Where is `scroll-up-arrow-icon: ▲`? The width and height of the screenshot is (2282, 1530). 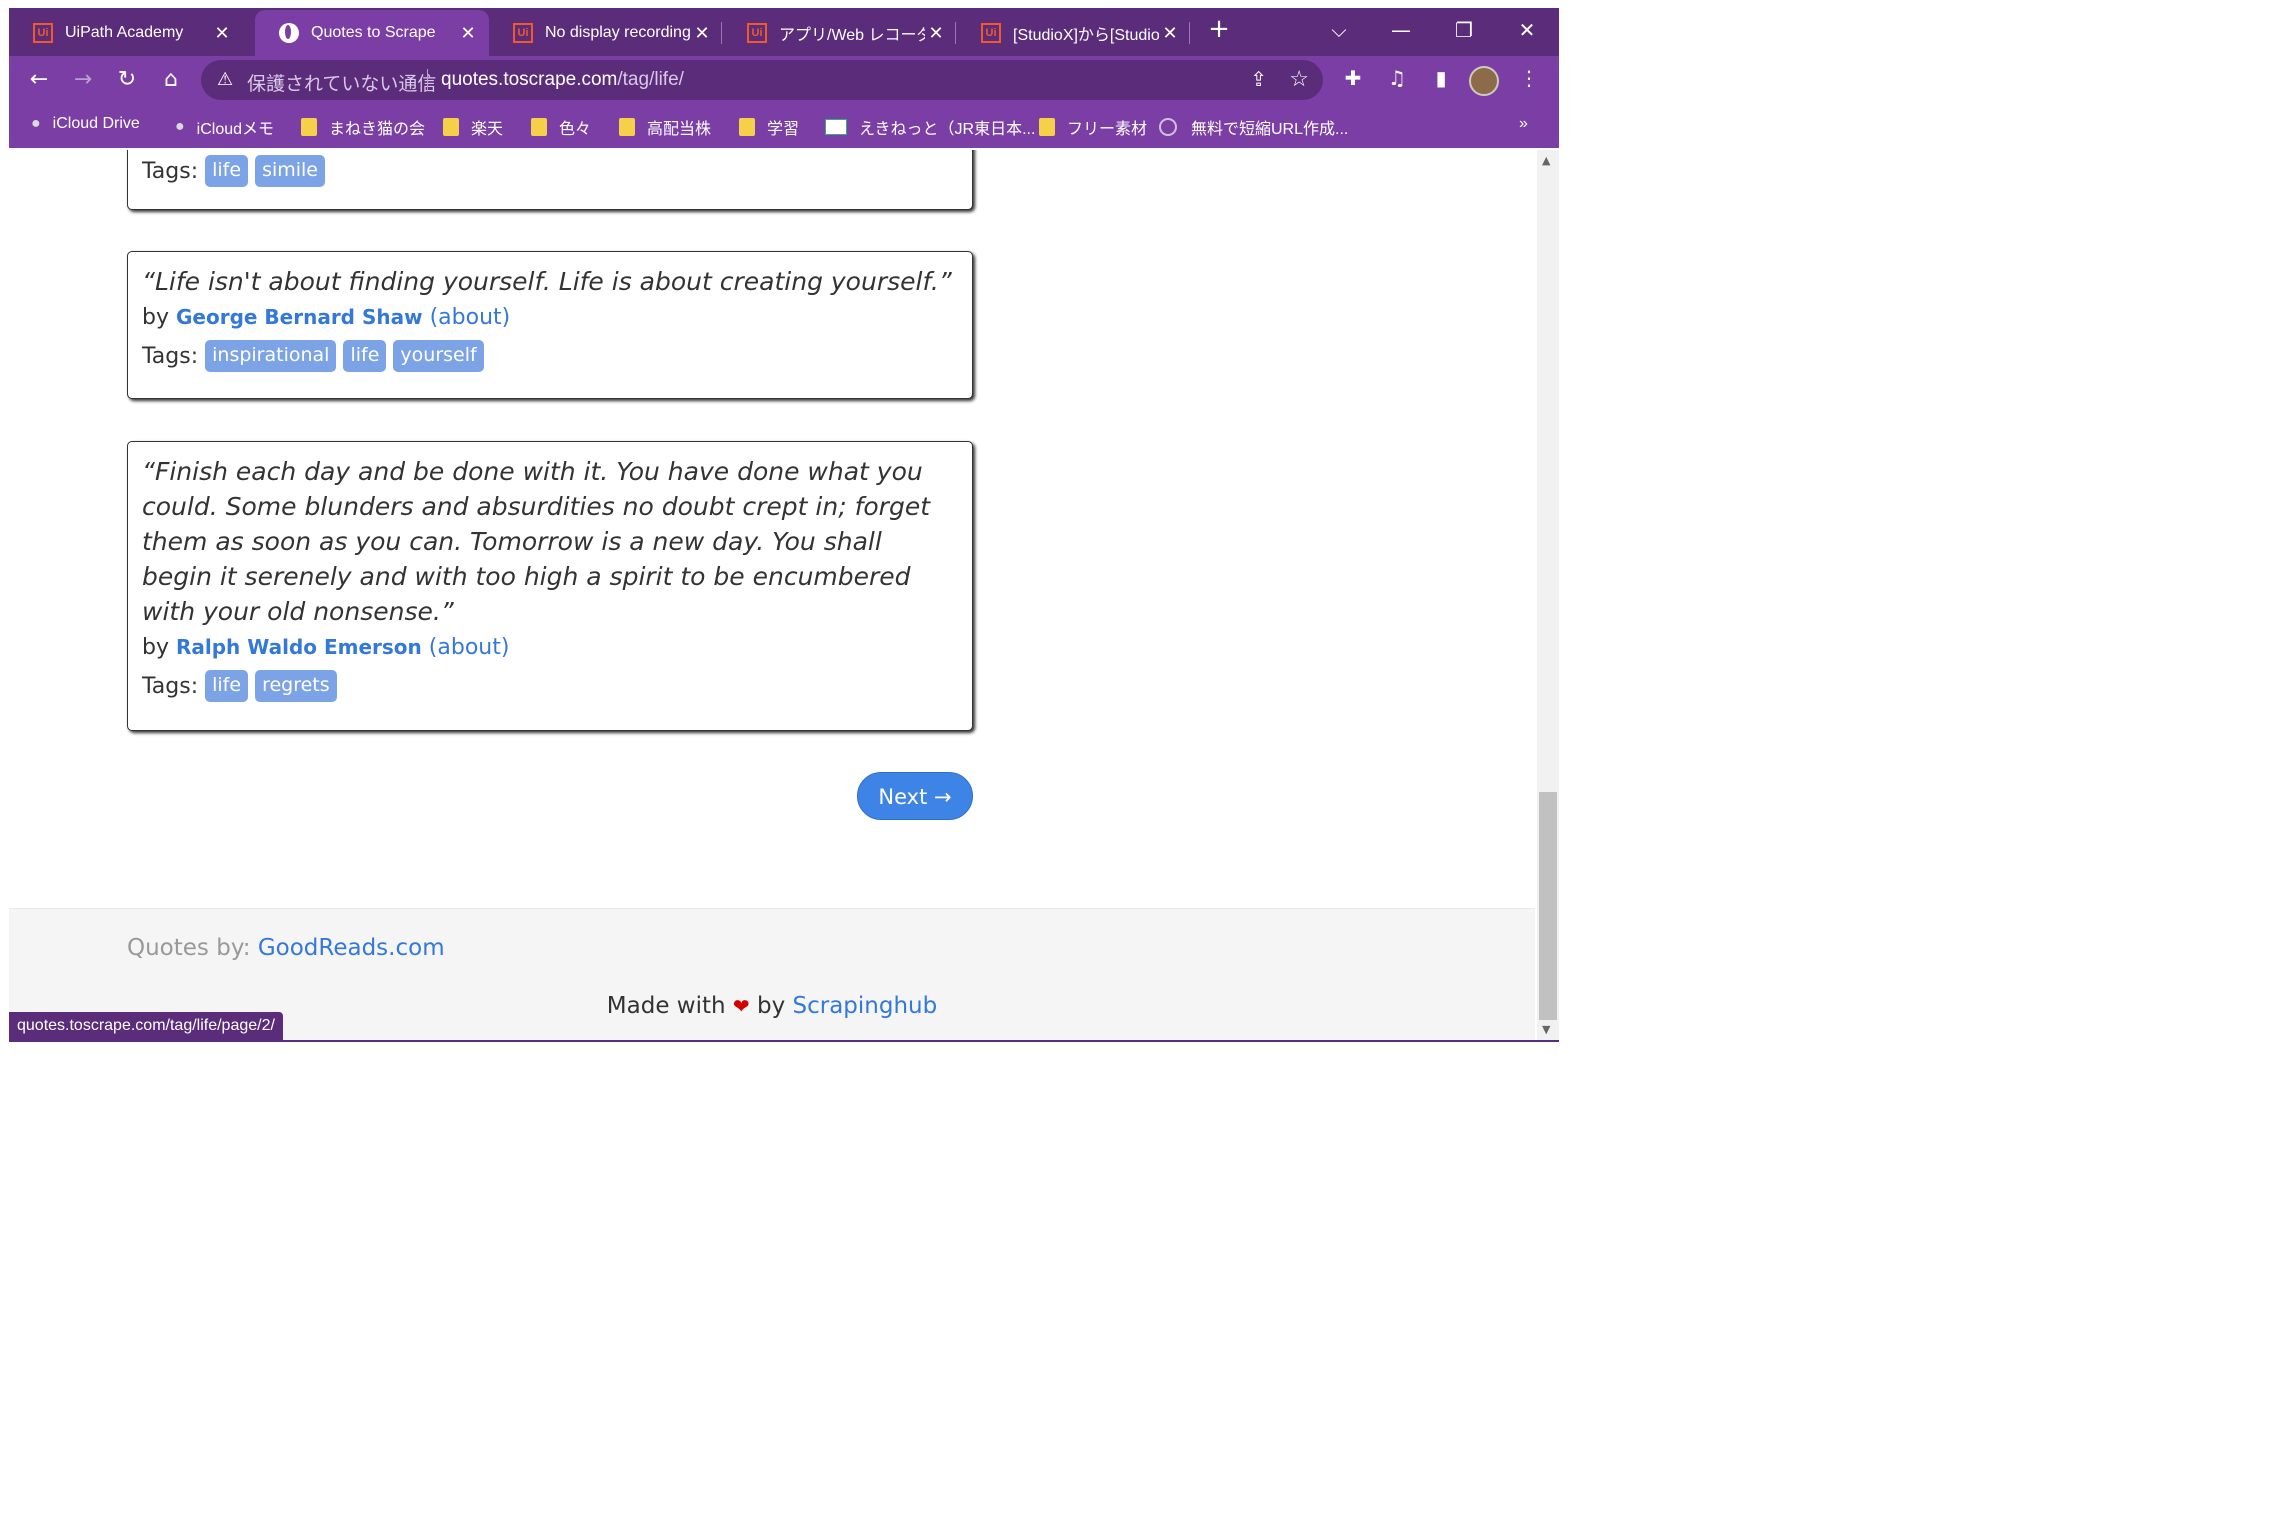 scroll-up-arrow-icon: ▲ is located at coordinates (1546, 160).